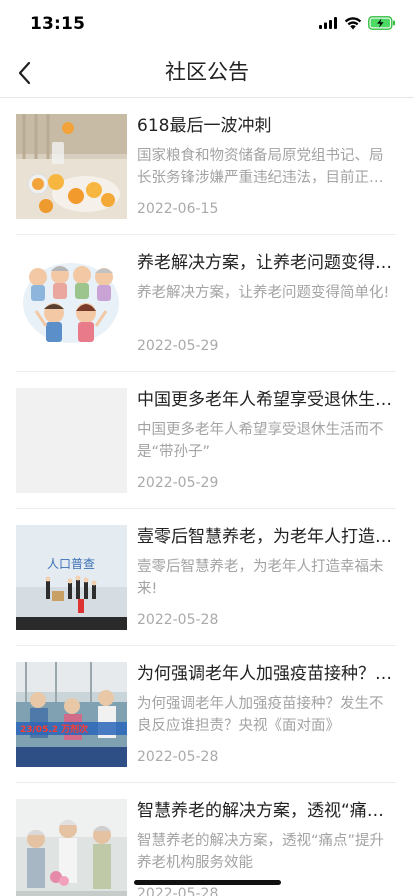 Image resolution: width=414 pixels, height=896 pixels. Describe the element at coordinates (266, 263) in the screenshot. I see `item-title: 养老解决方案，让养老问题变得简单化!` at that location.